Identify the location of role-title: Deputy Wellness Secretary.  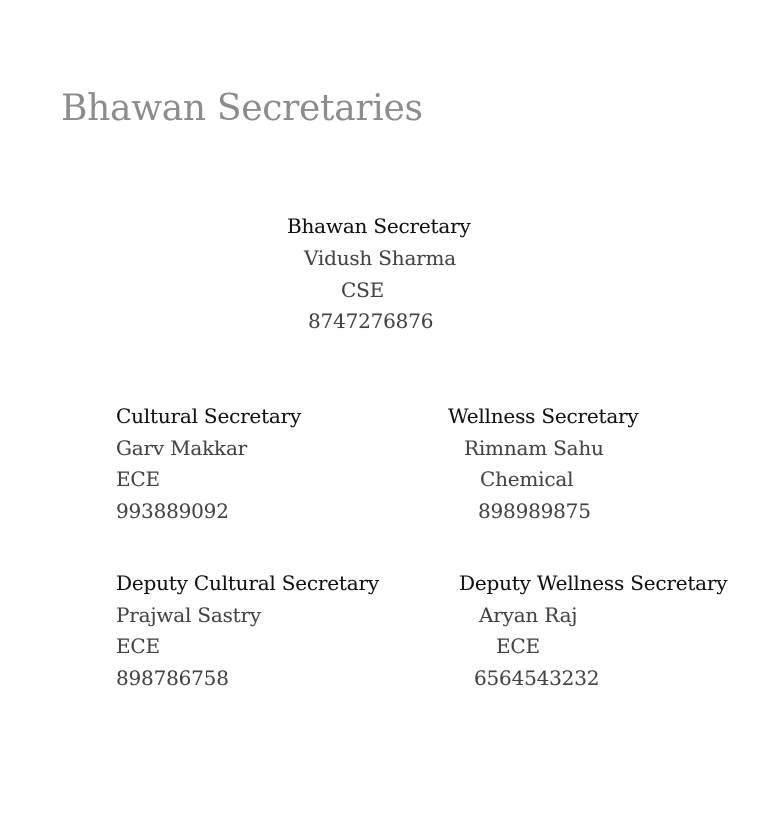
(593, 583).